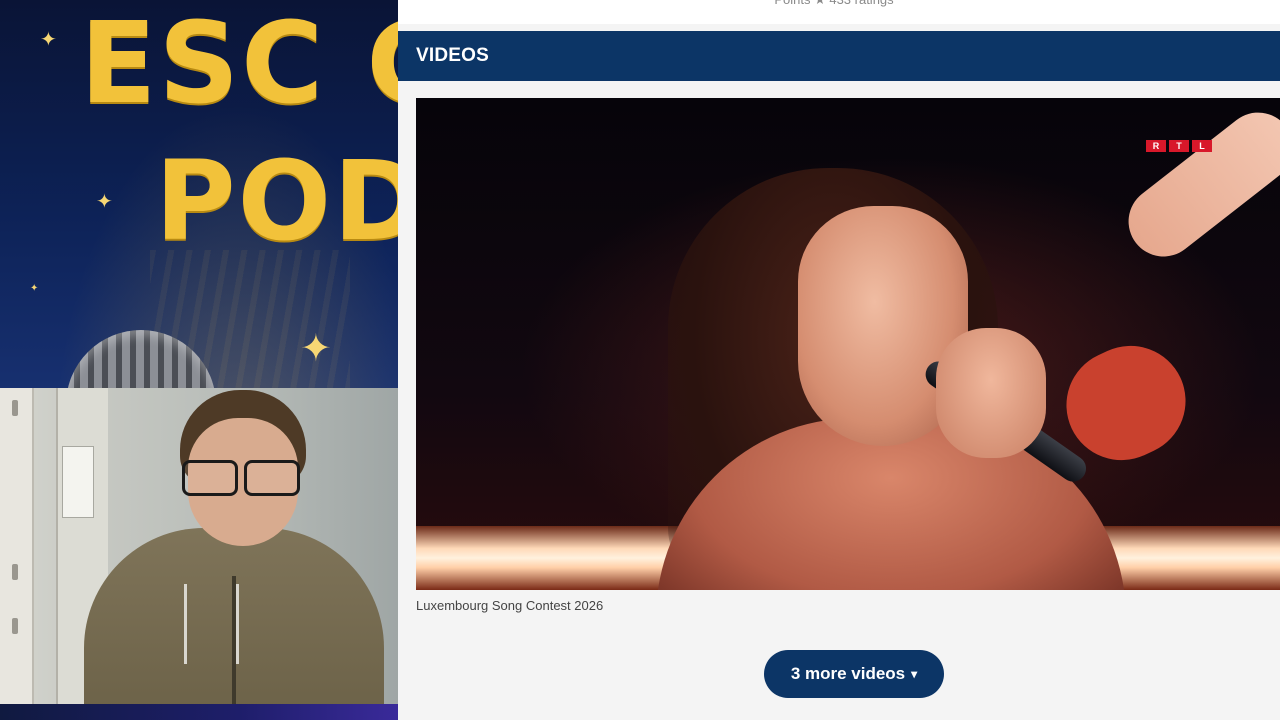 The width and height of the screenshot is (1280, 720). I want to click on channel-logo: R T L, so click(1179, 146).